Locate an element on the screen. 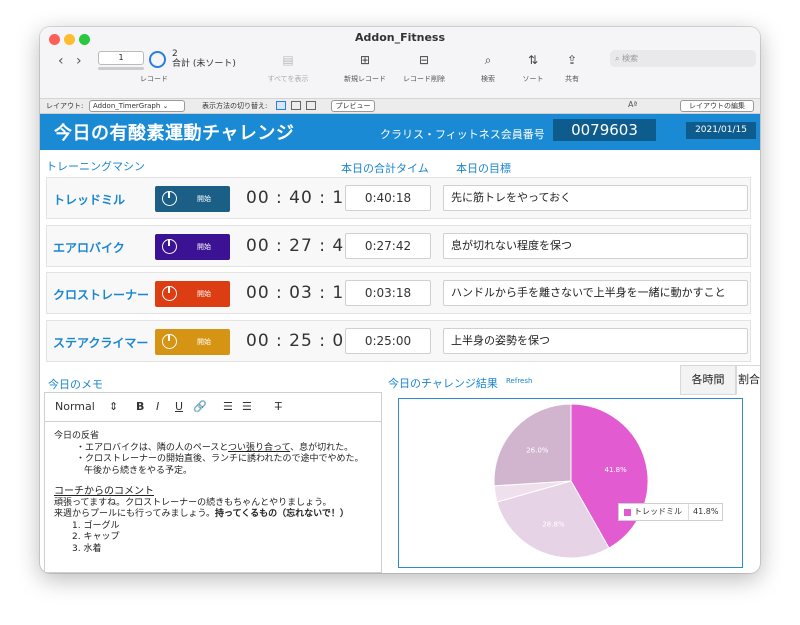  new-record-icon: ⊞ is located at coordinates (365, 60).